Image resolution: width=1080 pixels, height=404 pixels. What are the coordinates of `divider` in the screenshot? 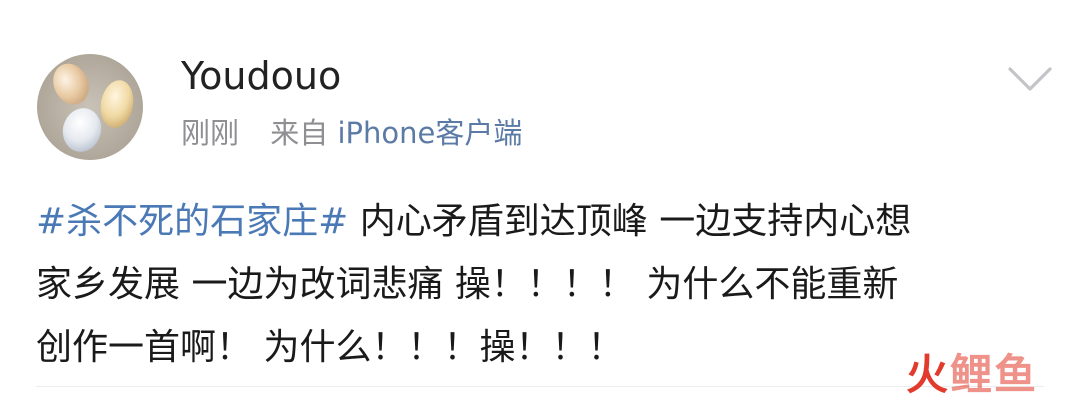 It's located at (540, 386).